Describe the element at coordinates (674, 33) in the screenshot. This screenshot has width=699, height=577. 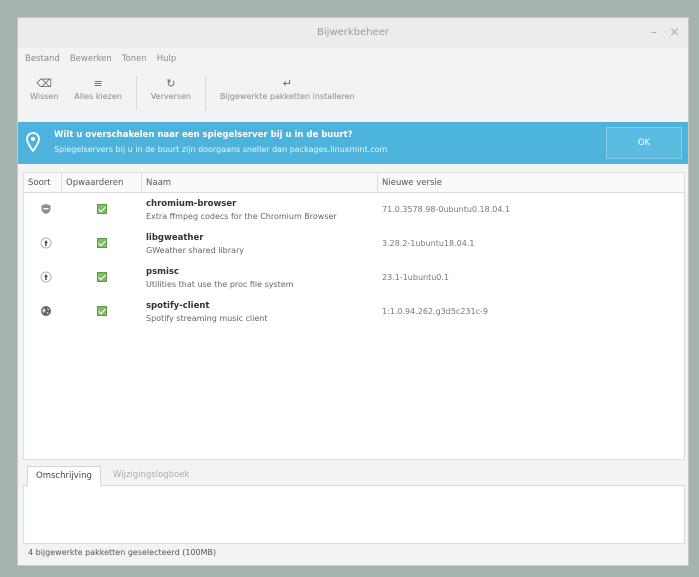
I see `close-icon: ×` at that location.